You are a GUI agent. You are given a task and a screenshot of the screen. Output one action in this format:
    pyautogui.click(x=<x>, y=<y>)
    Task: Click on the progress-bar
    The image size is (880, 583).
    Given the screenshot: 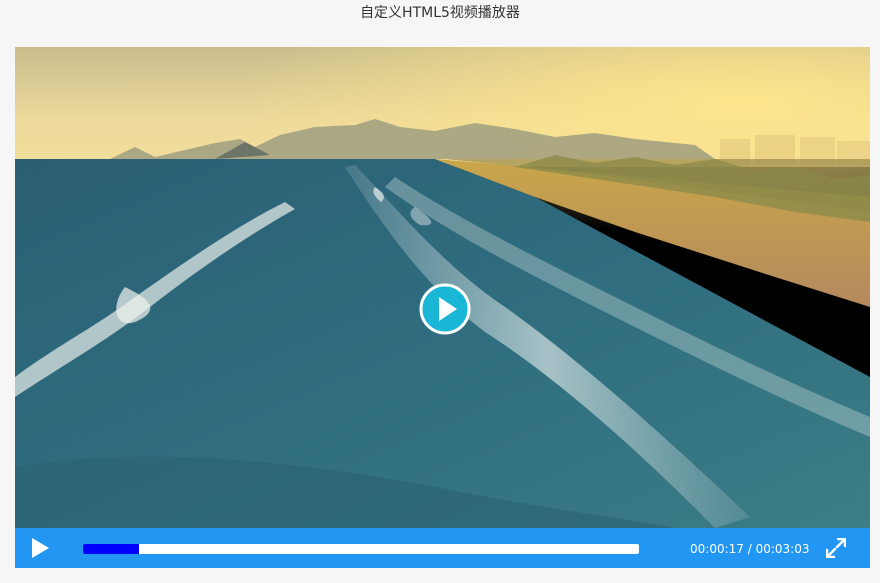 What is the action you would take?
    pyautogui.click(x=361, y=549)
    